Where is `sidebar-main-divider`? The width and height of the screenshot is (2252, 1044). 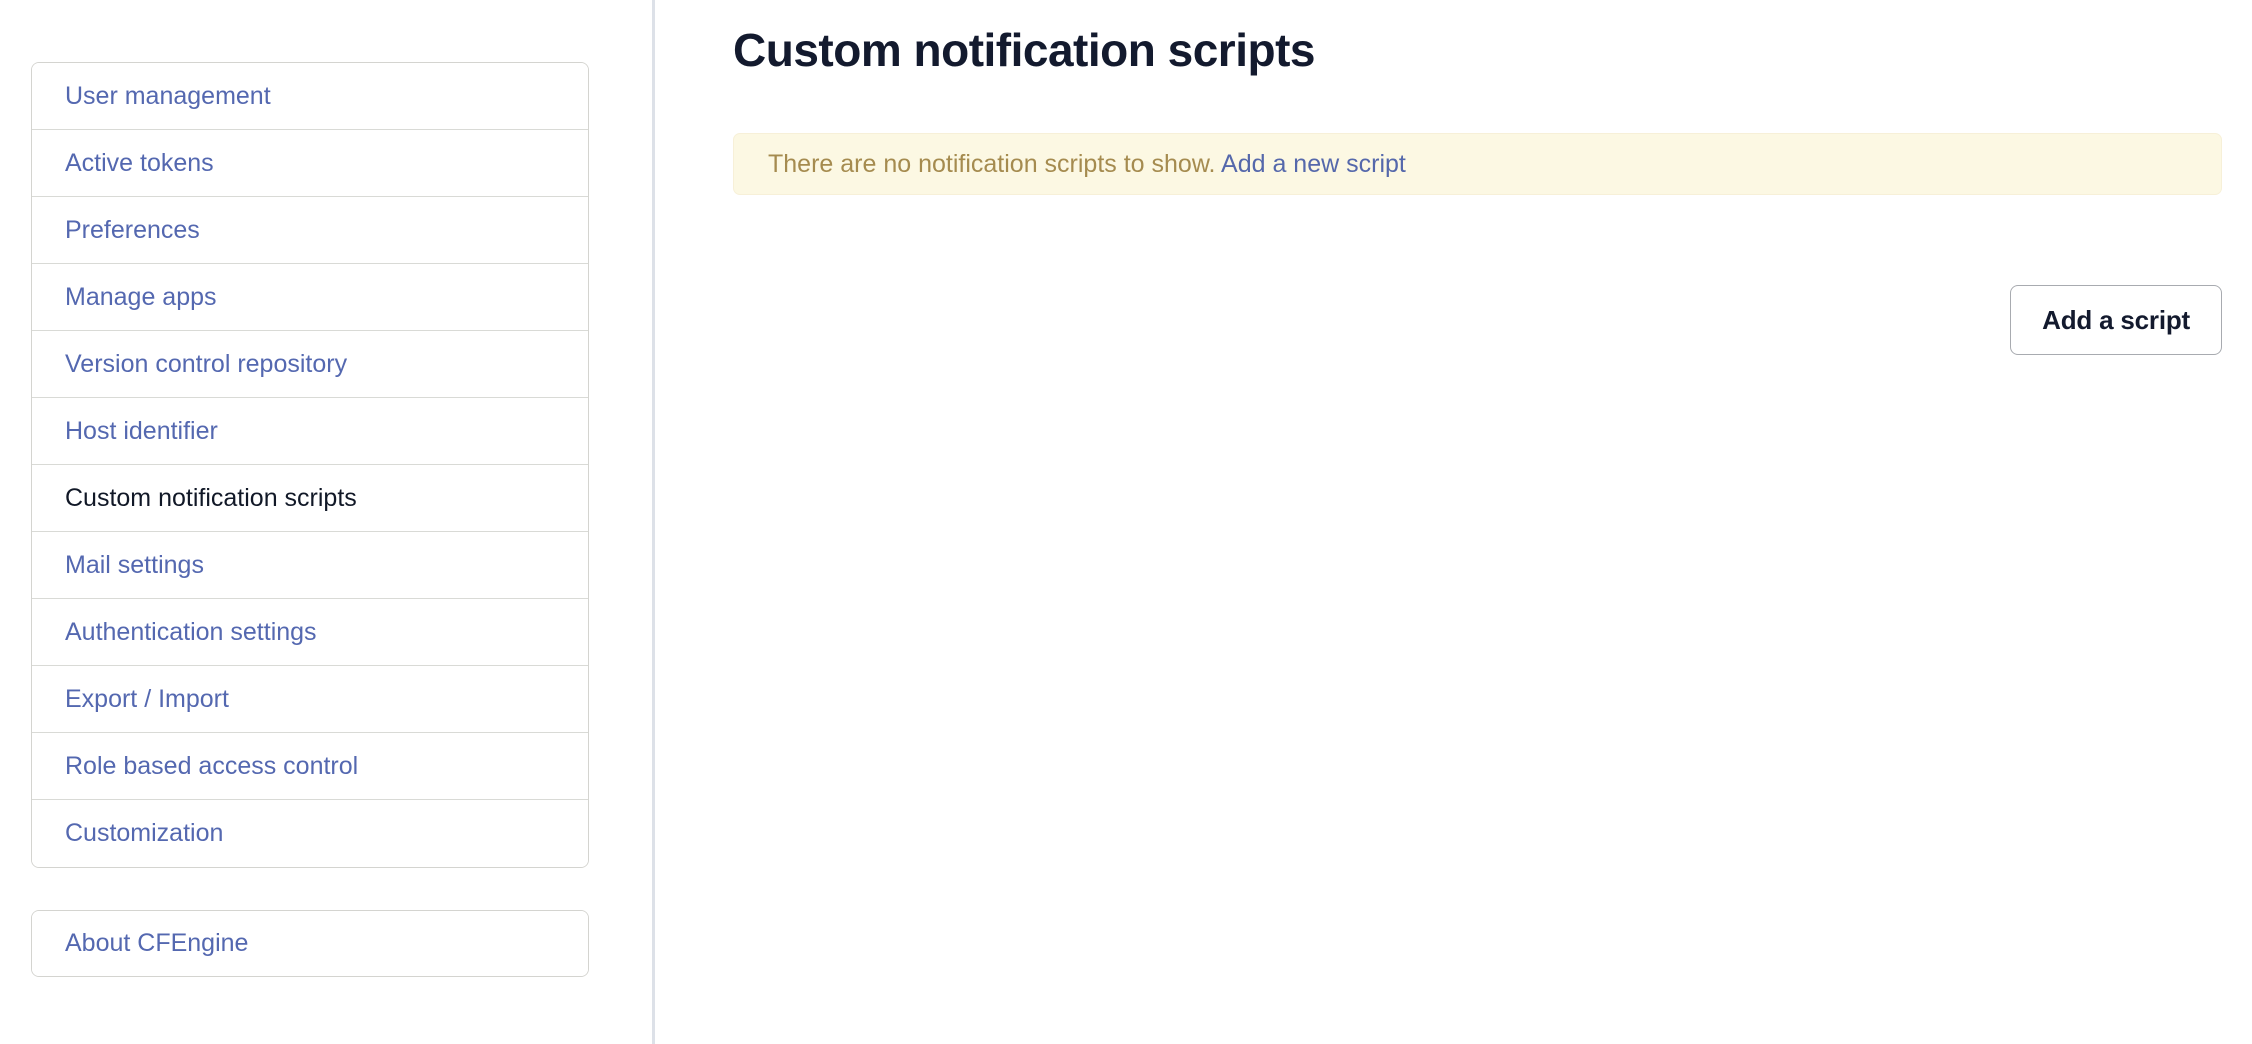
sidebar-main-divider is located at coordinates (653, 522).